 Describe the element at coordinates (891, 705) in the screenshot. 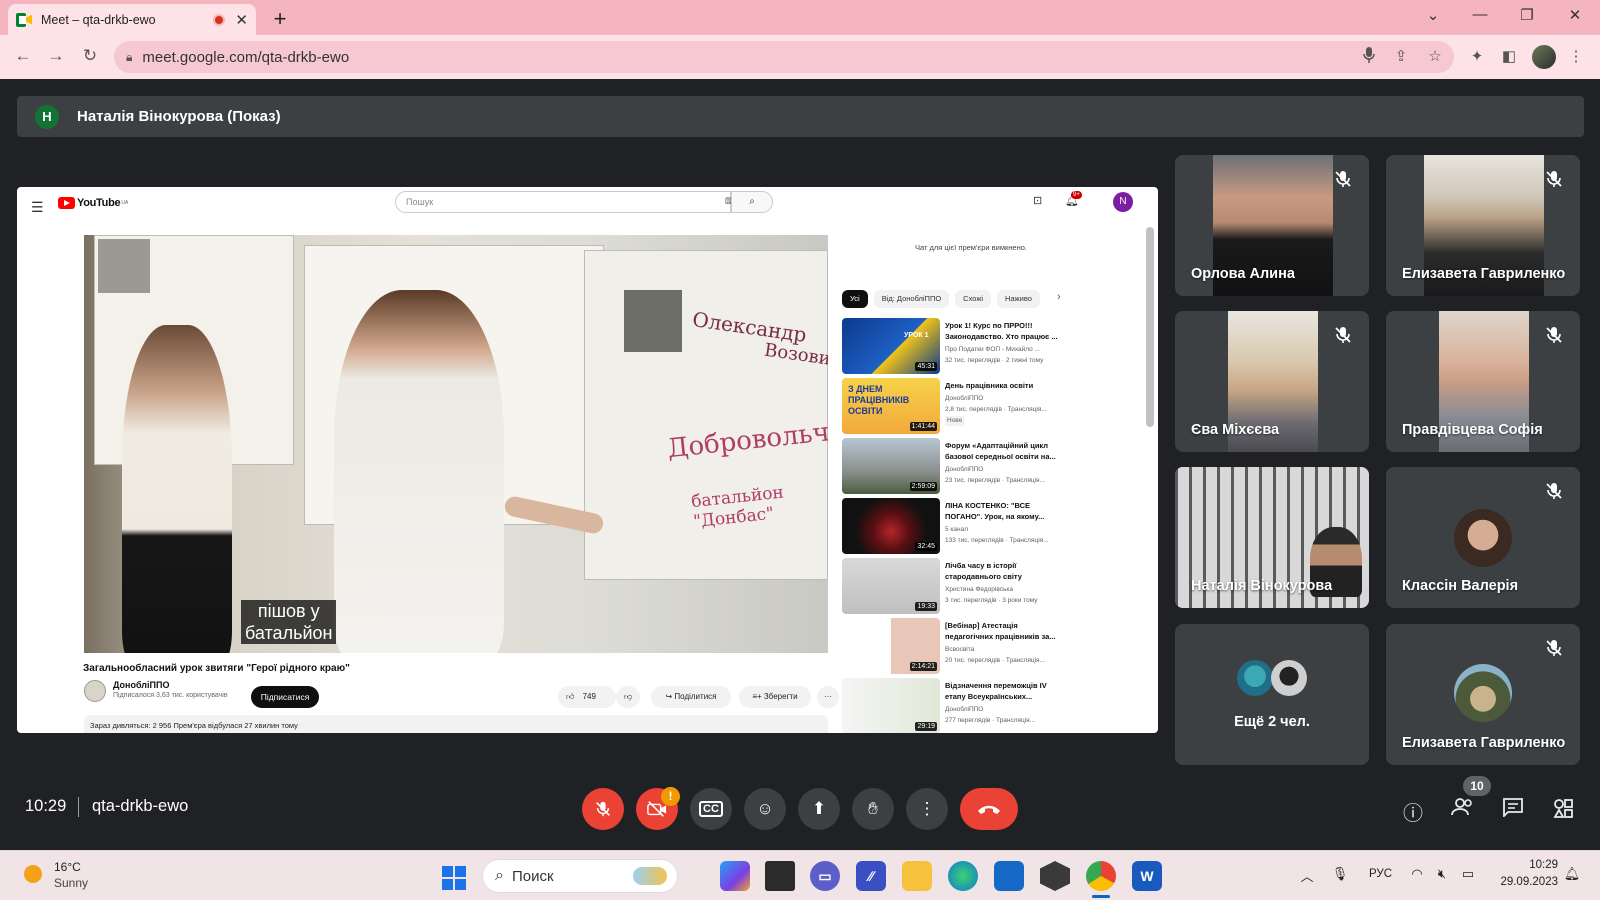

I see `video-thumbnail: 29:19` at that location.